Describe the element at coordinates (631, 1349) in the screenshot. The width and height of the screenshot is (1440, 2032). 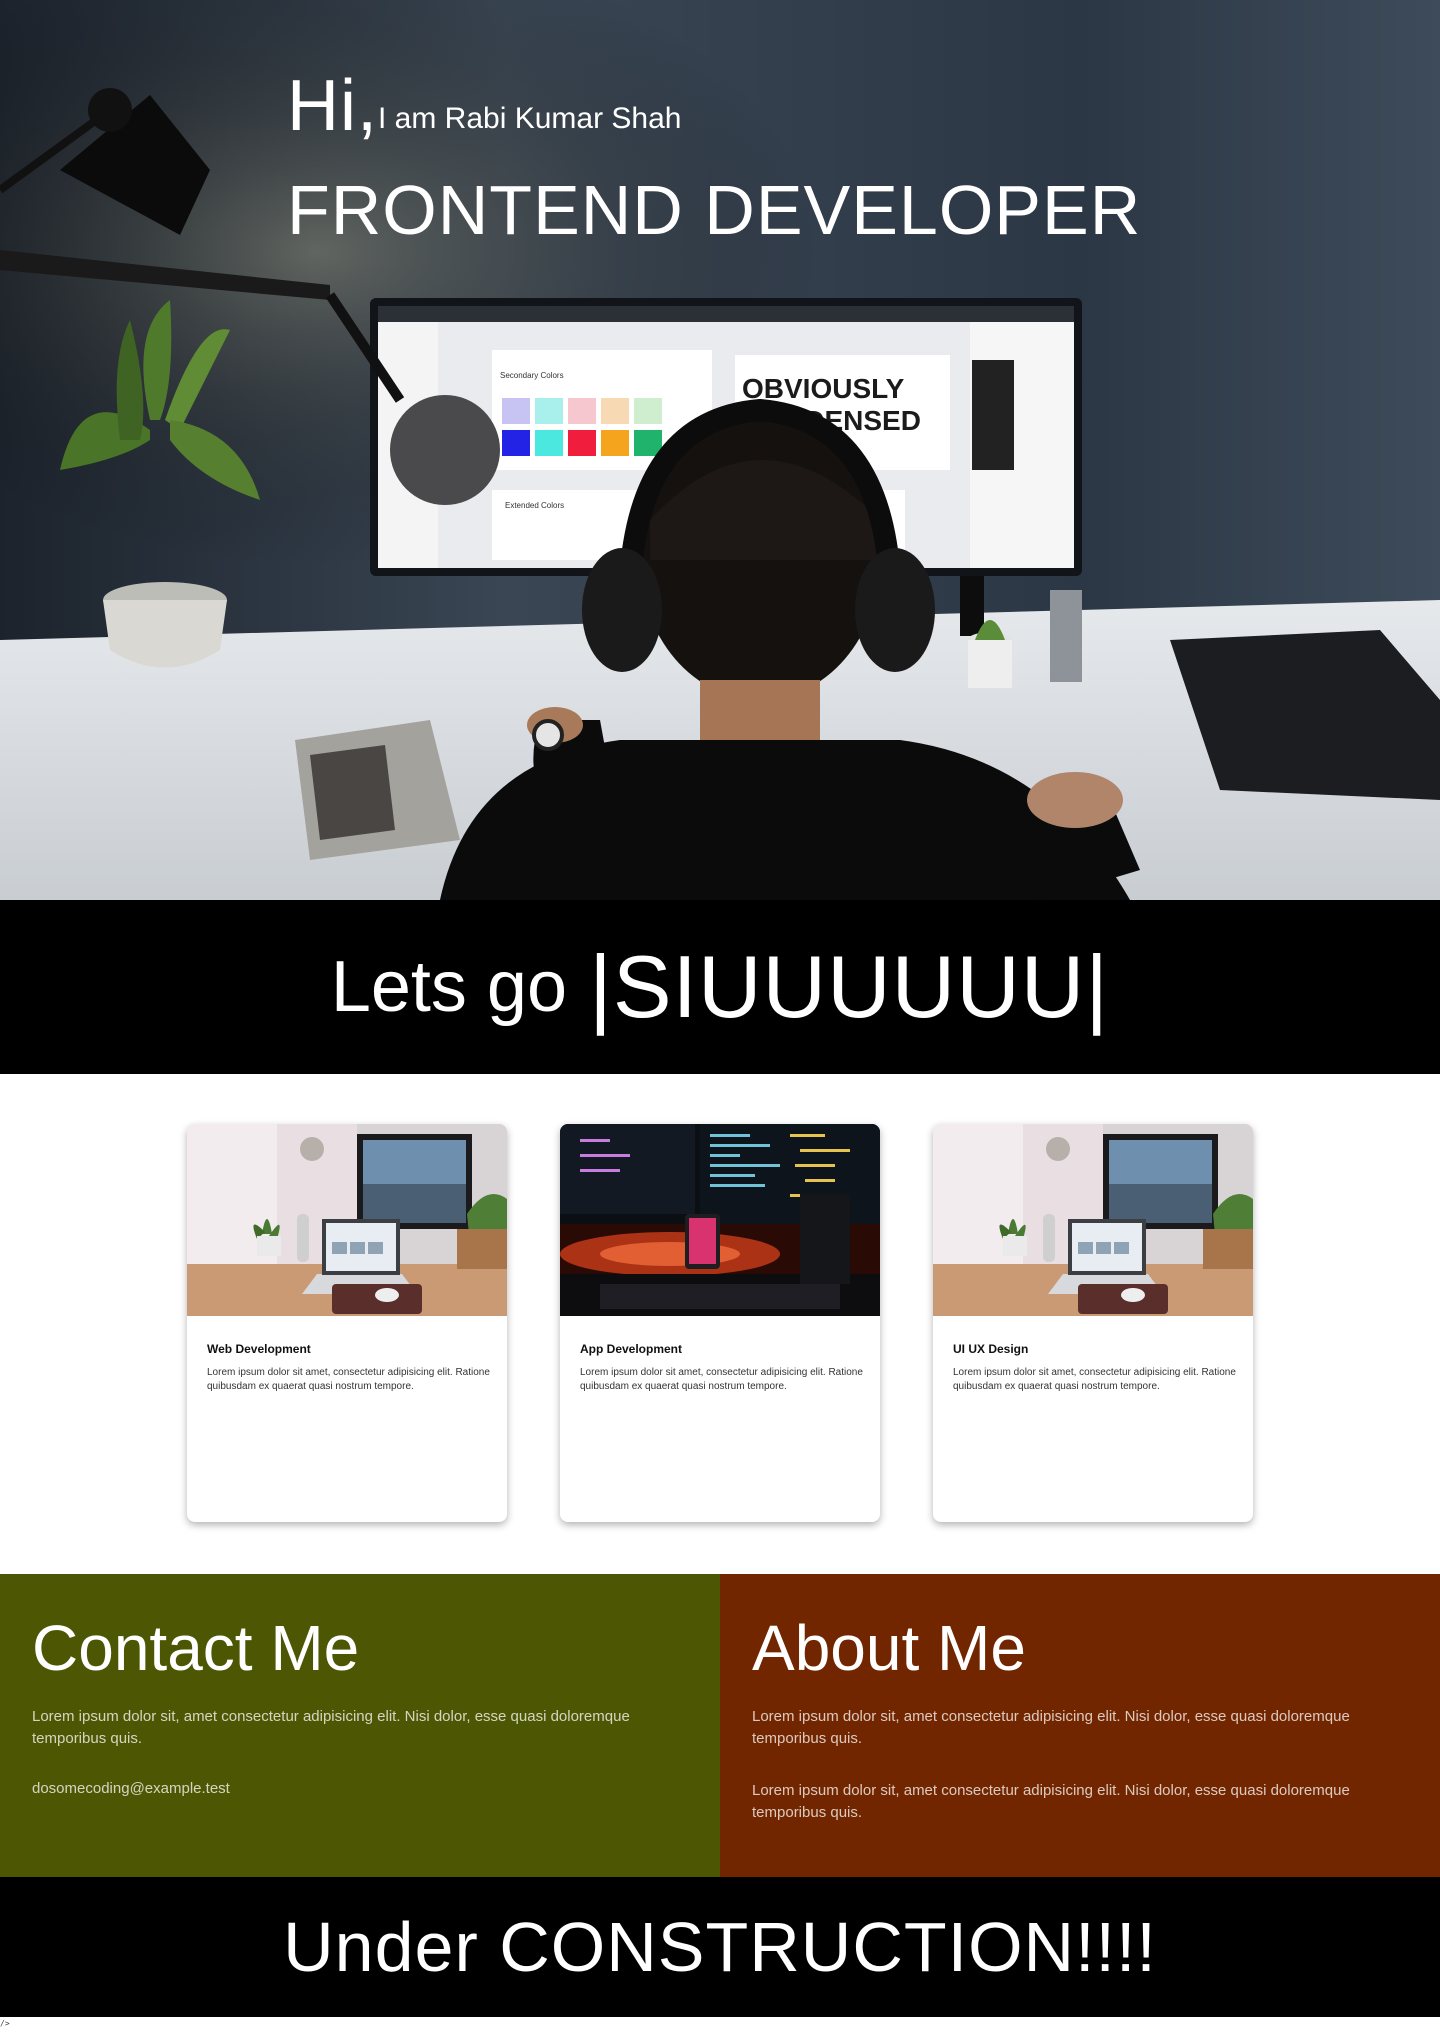
I see `card-title: App Development` at that location.